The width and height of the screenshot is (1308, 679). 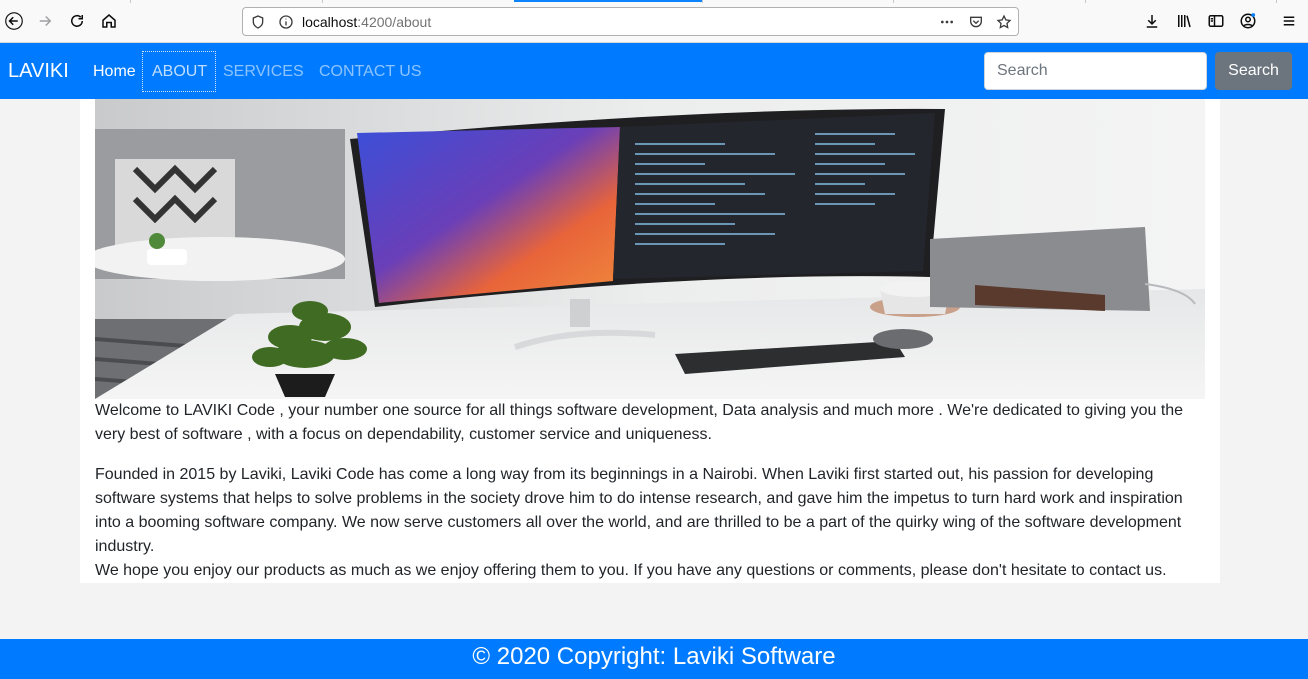 I want to click on tab-strip, so click(x=654, y=1).